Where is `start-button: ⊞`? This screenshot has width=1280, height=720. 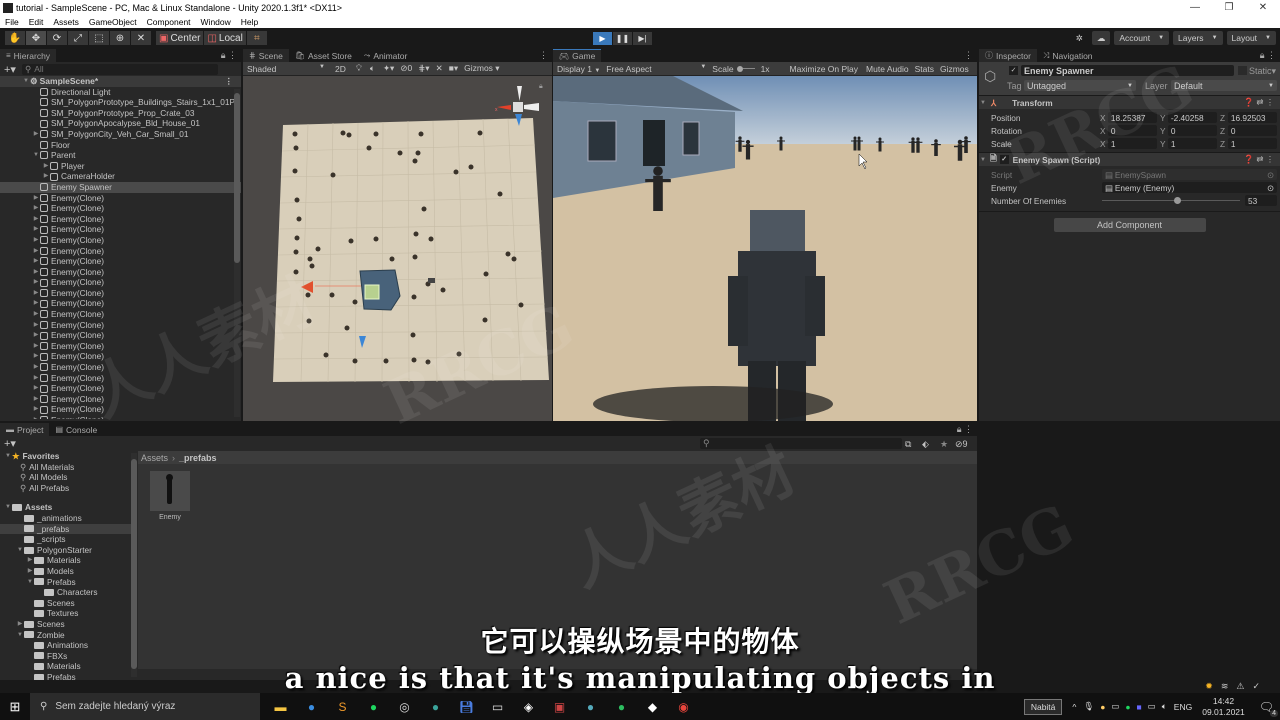
start-button: ⊞ is located at coordinates (15, 707).